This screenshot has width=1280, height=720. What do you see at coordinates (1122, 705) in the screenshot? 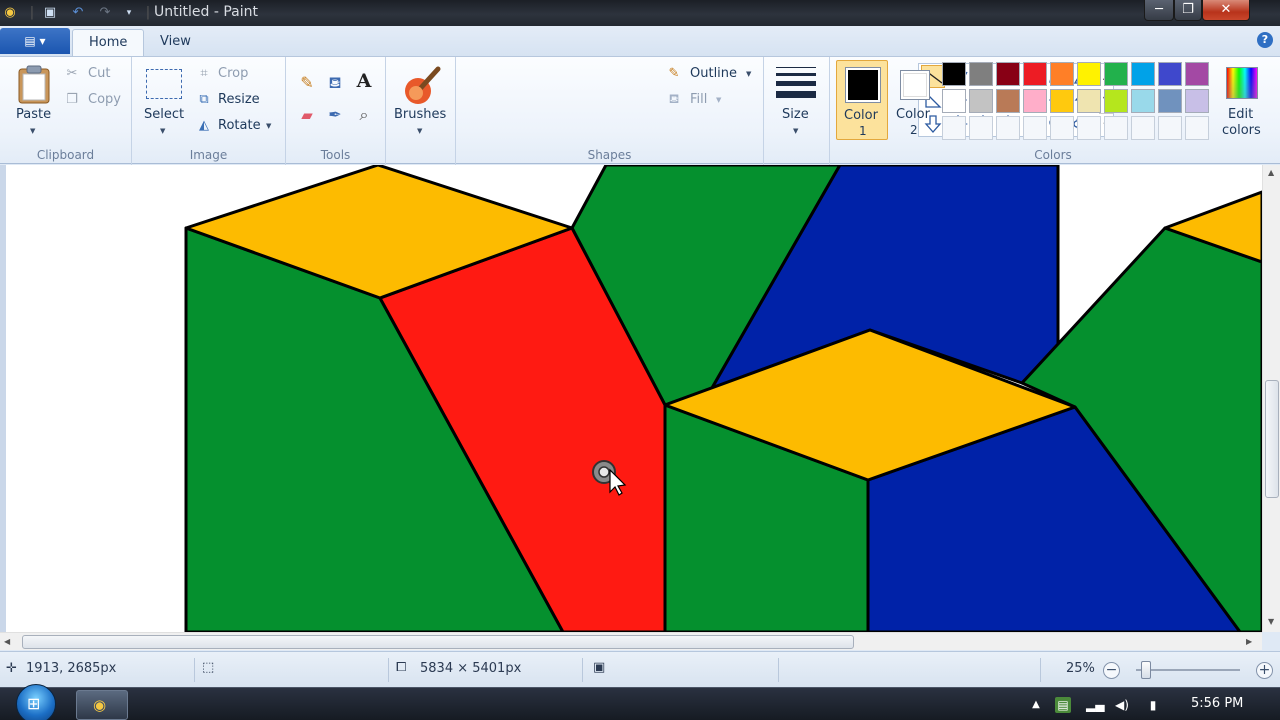
I see `volume-icon: ◀)` at bounding box center [1122, 705].